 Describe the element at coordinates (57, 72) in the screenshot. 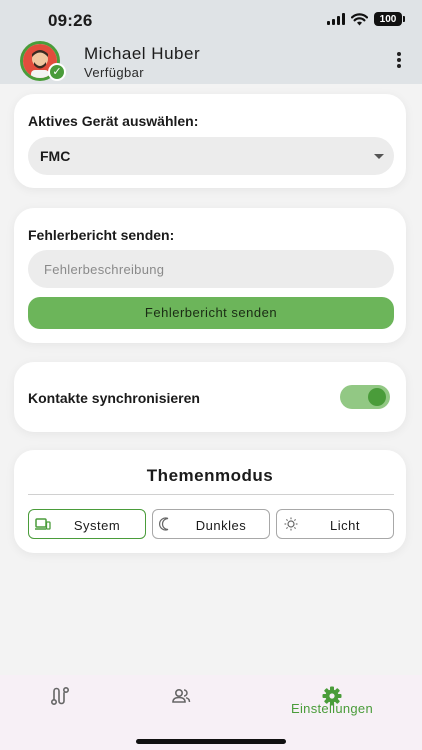

I see `available-check-icon: ✓` at that location.